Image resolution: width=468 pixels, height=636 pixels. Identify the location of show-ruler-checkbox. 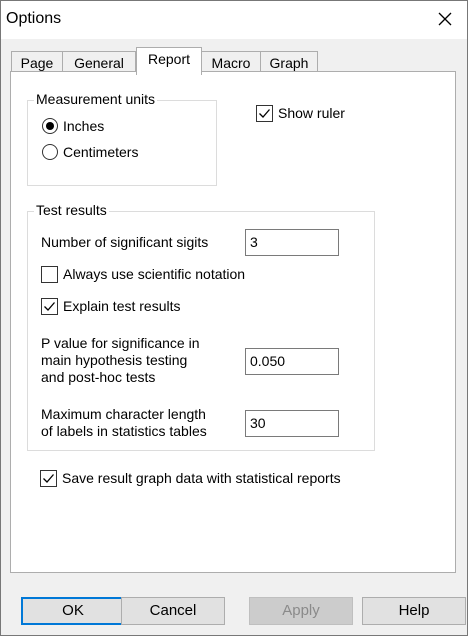
(264, 113).